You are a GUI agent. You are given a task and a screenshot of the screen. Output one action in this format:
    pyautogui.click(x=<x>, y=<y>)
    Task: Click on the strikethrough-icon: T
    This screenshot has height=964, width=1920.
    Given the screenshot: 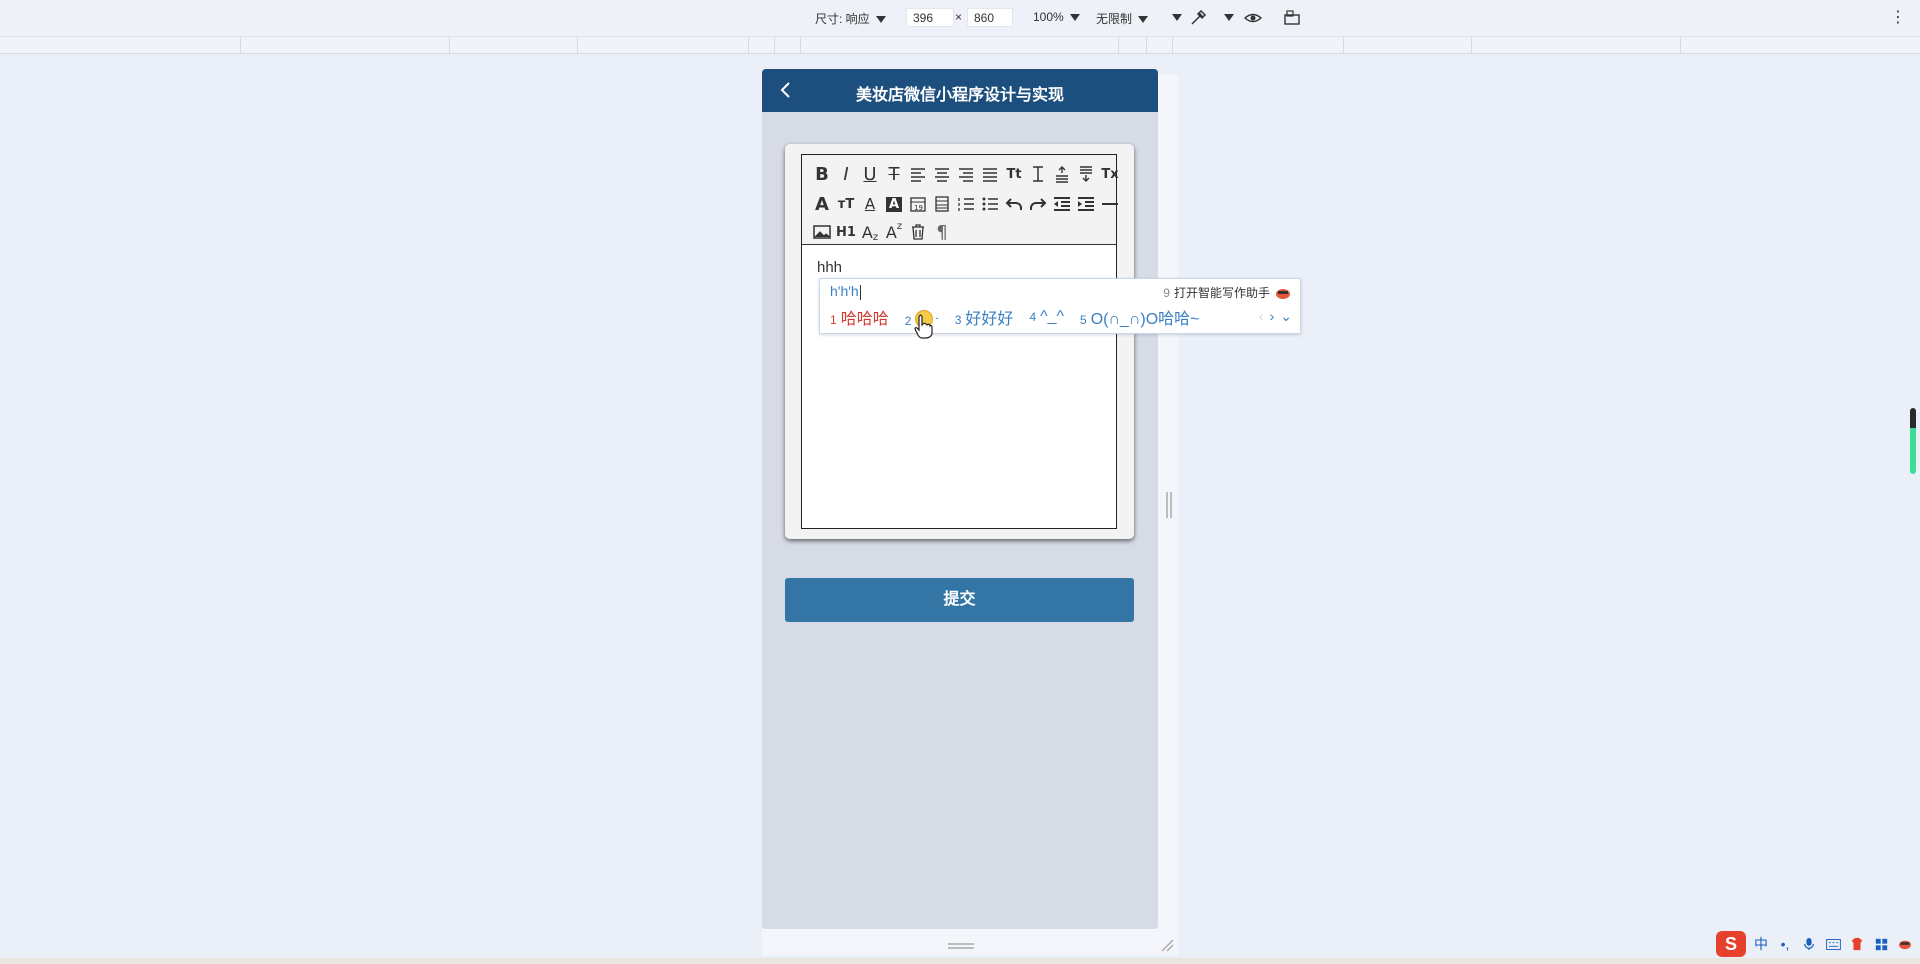 What is the action you would take?
    pyautogui.click(x=894, y=174)
    